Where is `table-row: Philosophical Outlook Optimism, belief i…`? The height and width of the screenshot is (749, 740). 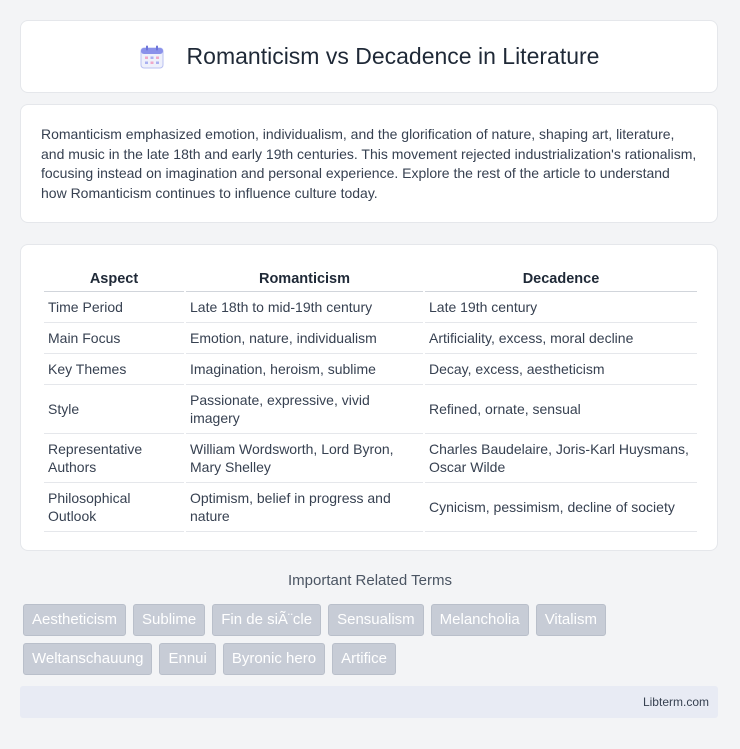 table-row: Philosophical Outlook Optimism, belief i… is located at coordinates (370, 507).